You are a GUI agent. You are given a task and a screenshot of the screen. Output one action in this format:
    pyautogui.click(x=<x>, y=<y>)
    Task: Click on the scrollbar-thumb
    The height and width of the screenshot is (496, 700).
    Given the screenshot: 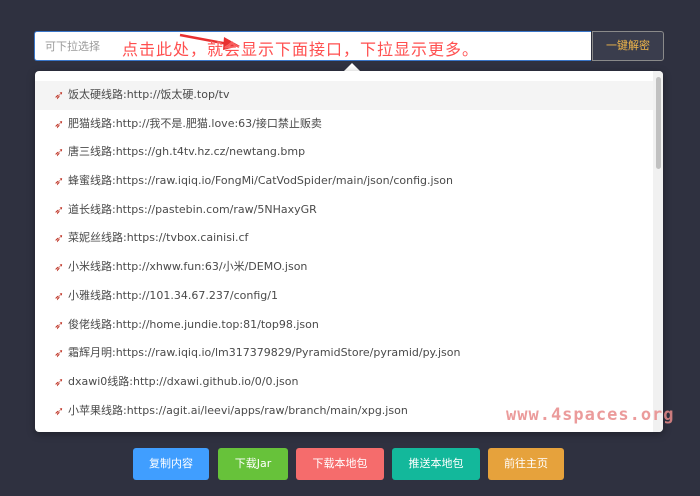 What is the action you would take?
    pyautogui.click(x=658, y=123)
    